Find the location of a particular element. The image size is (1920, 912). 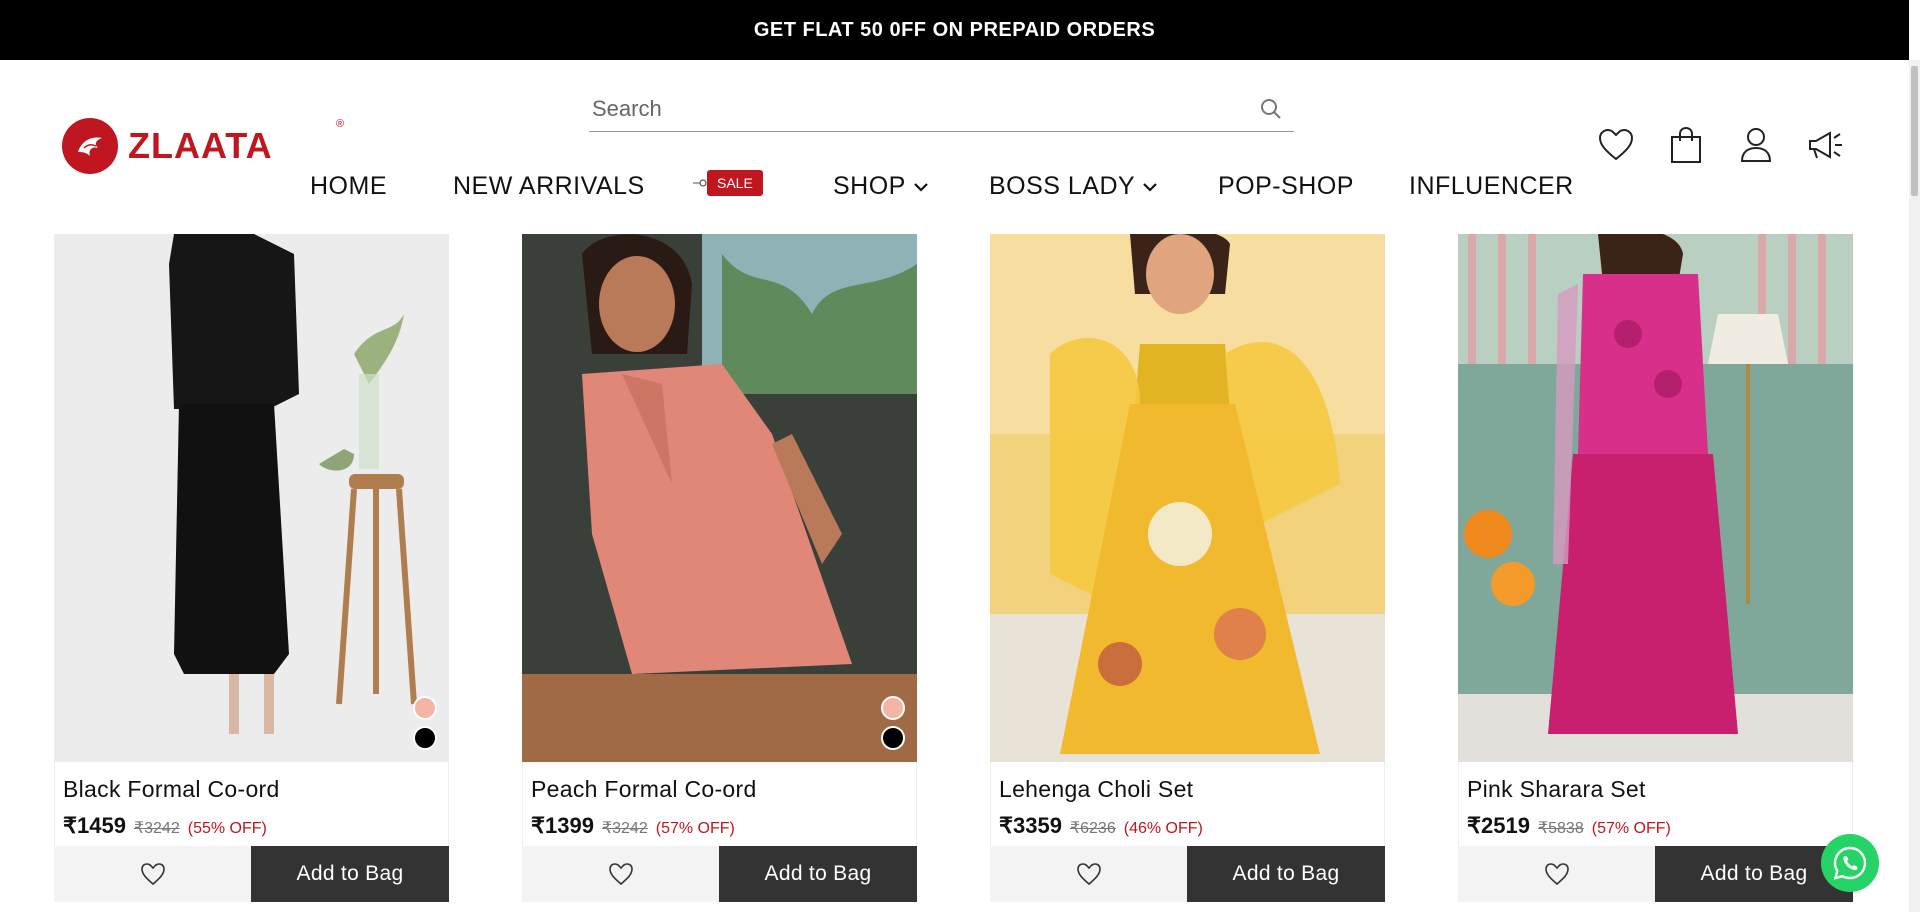

nav-home-label: HOME is located at coordinates (348, 186).